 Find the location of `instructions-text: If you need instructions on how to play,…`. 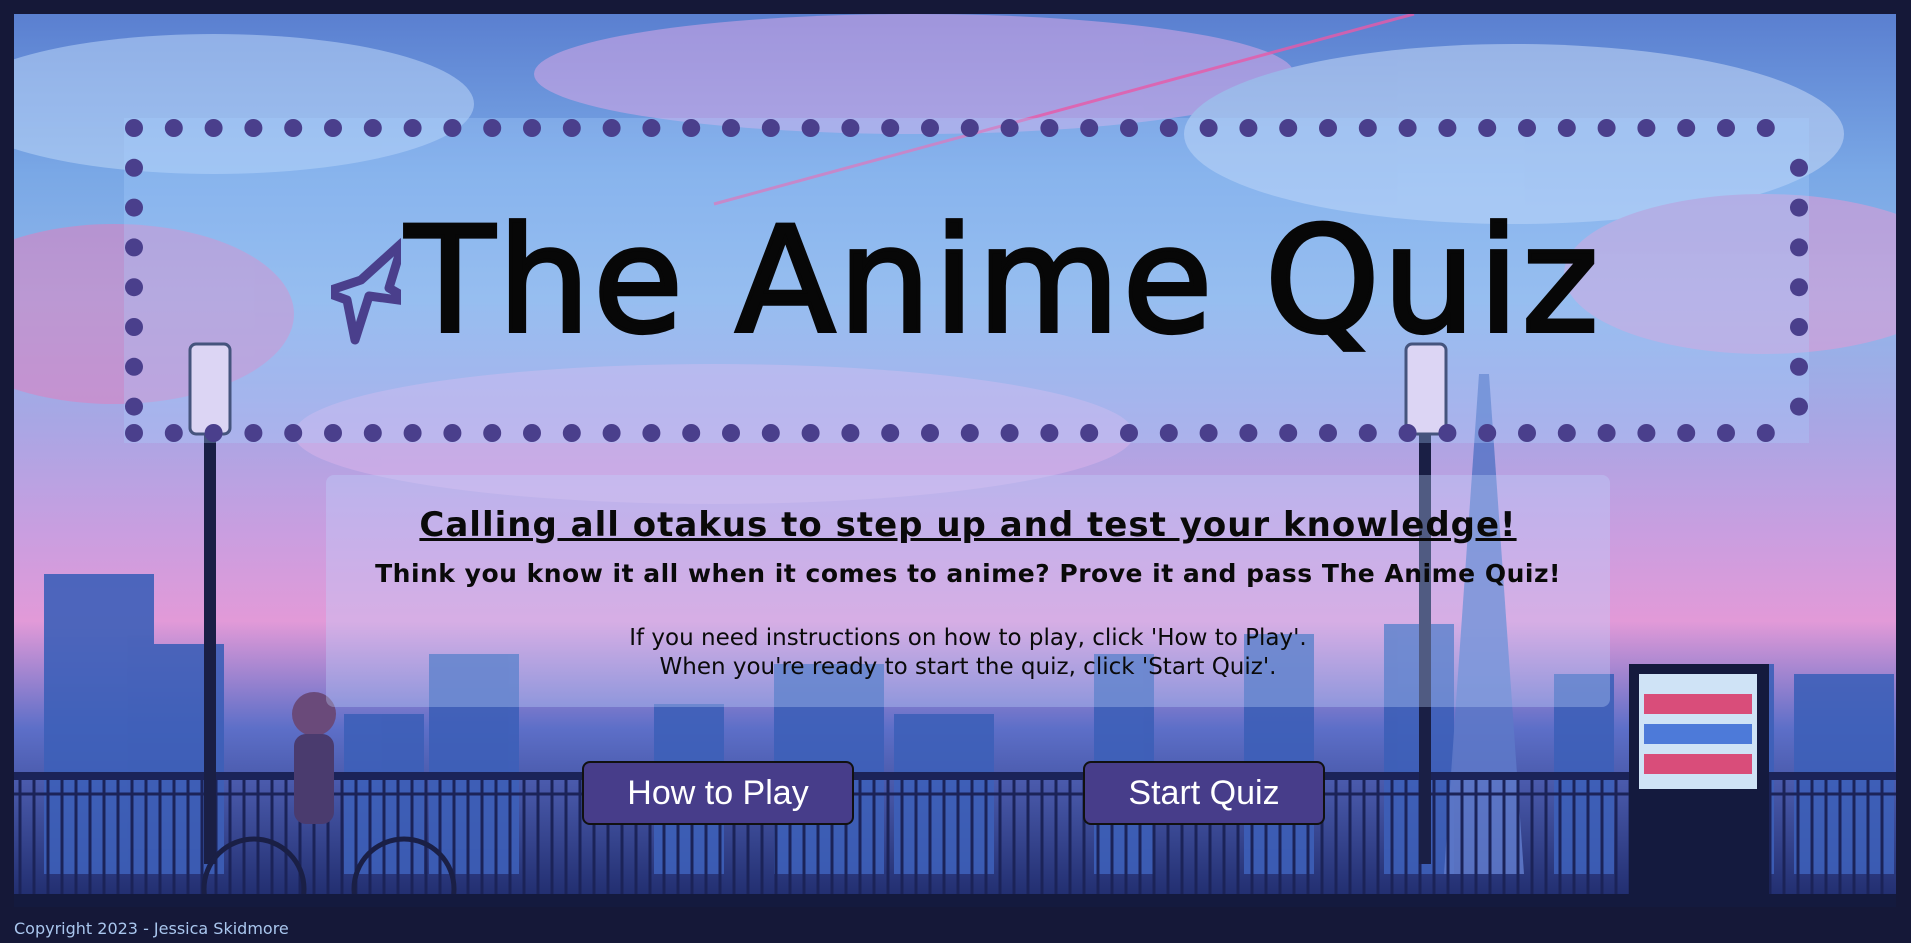

instructions-text: If you need instructions on how to play,… is located at coordinates (968, 653).